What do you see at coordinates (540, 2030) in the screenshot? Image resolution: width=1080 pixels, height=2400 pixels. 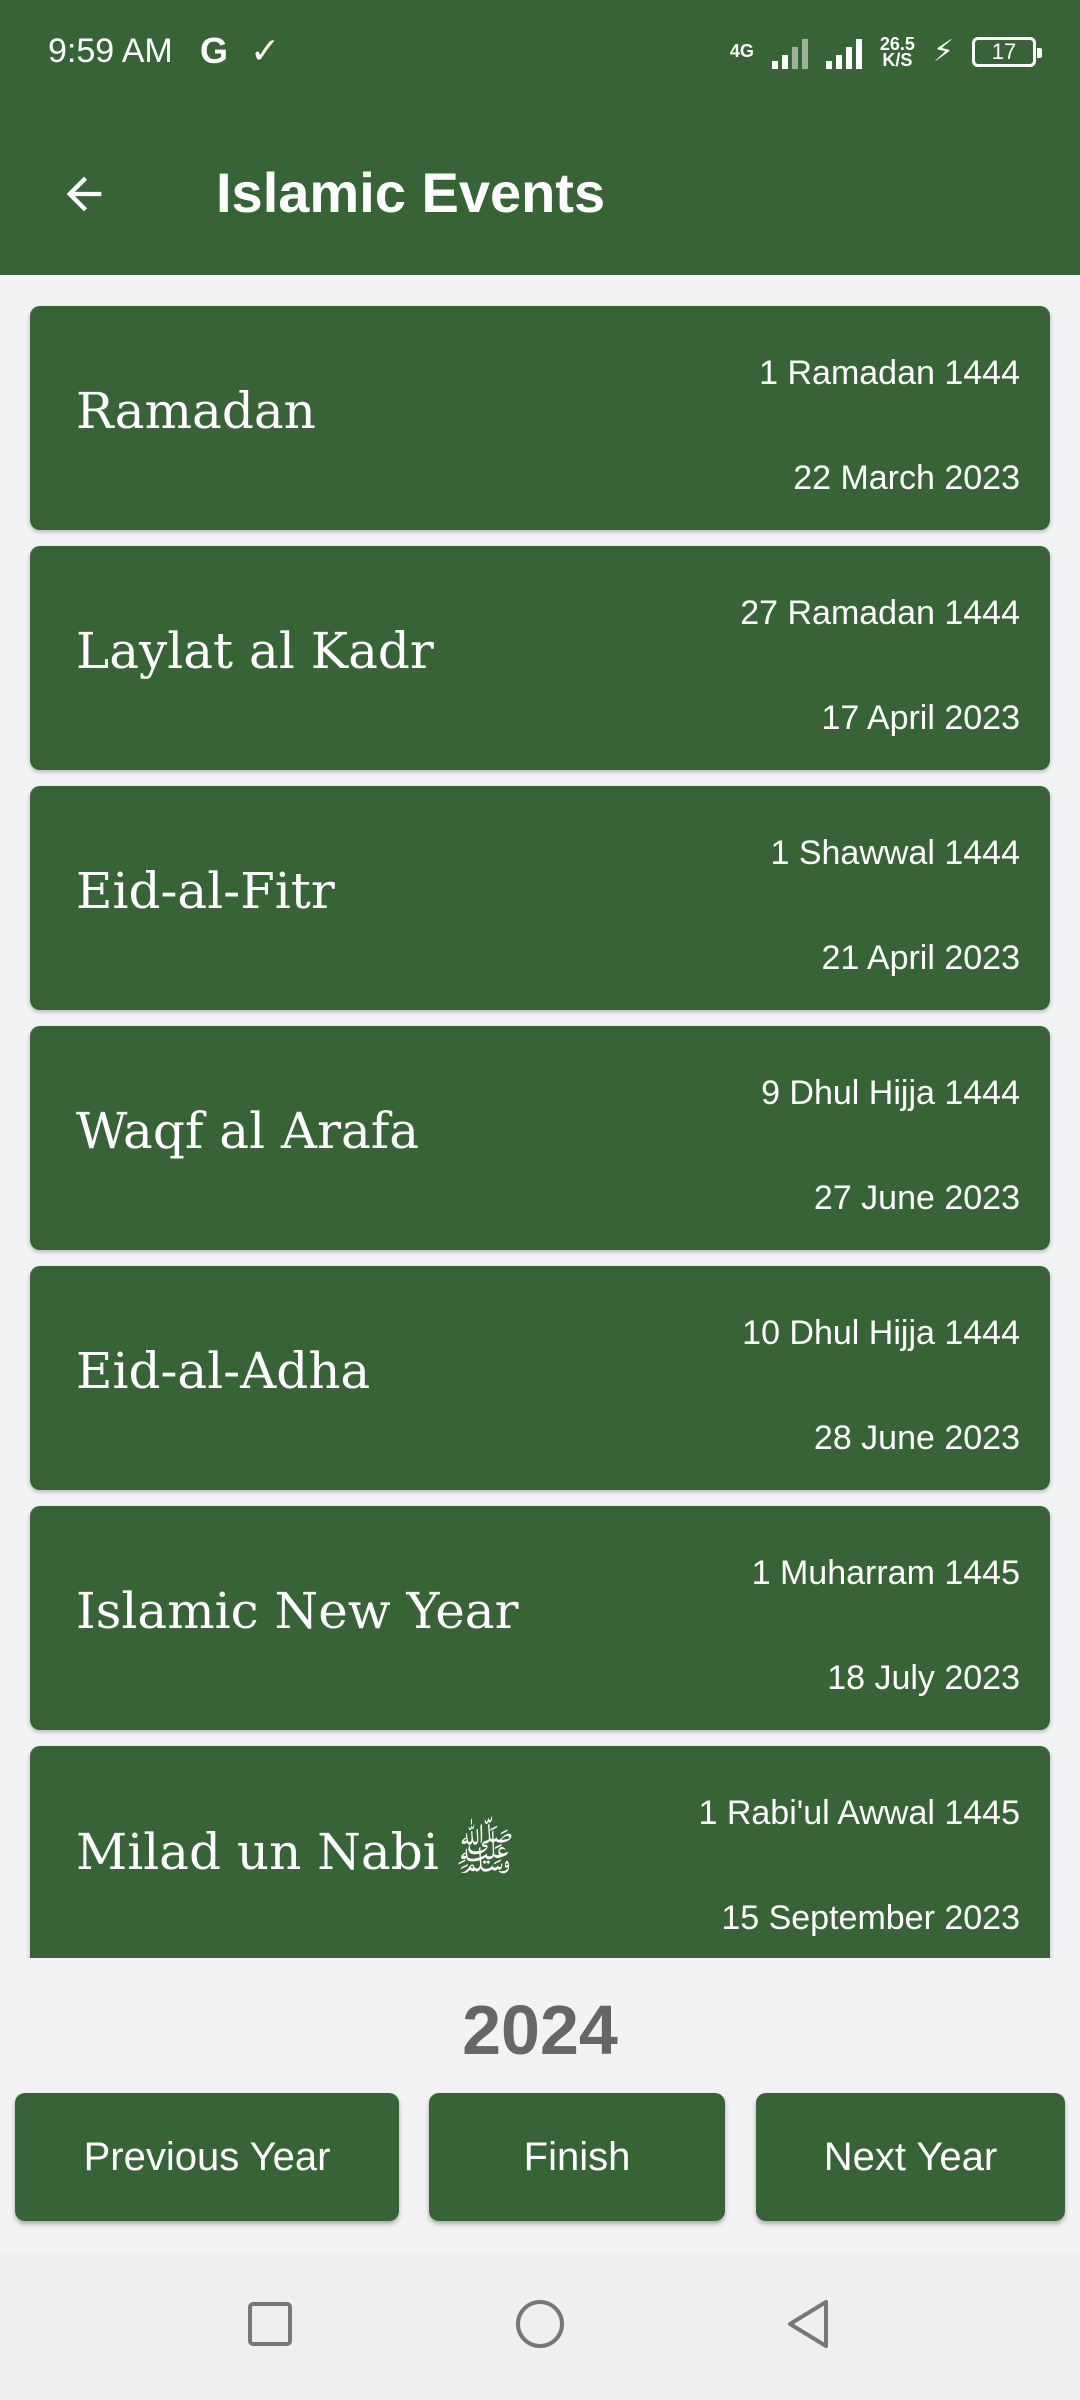 I see `year-label: 2024` at bounding box center [540, 2030].